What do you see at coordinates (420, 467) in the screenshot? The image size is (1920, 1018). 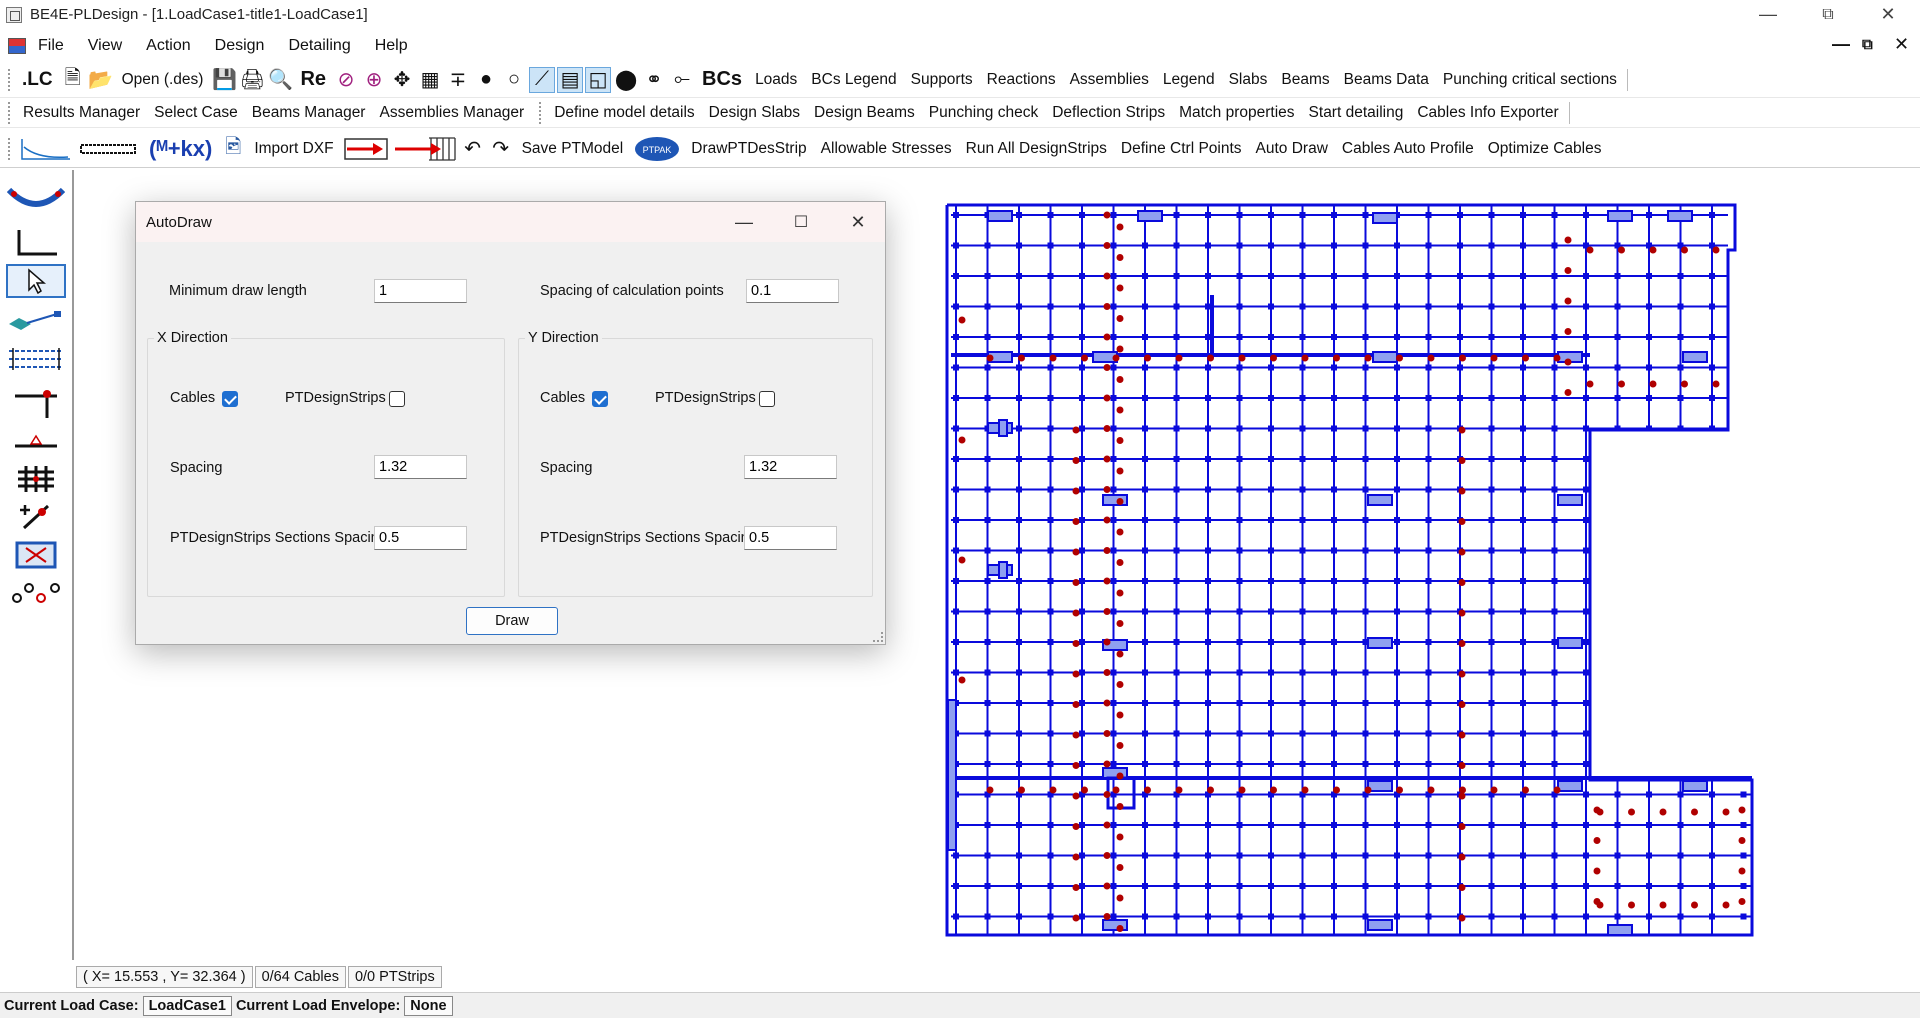 I see `x-spacing-input` at bounding box center [420, 467].